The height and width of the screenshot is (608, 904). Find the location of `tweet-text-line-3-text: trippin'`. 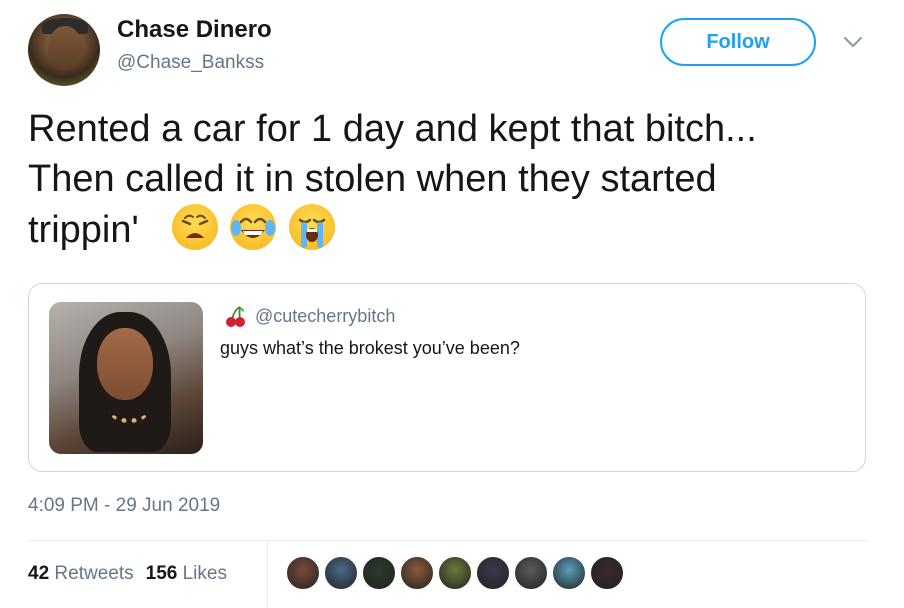

tweet-text-line-3-text: trippin' is located at coordinates (83, 230).